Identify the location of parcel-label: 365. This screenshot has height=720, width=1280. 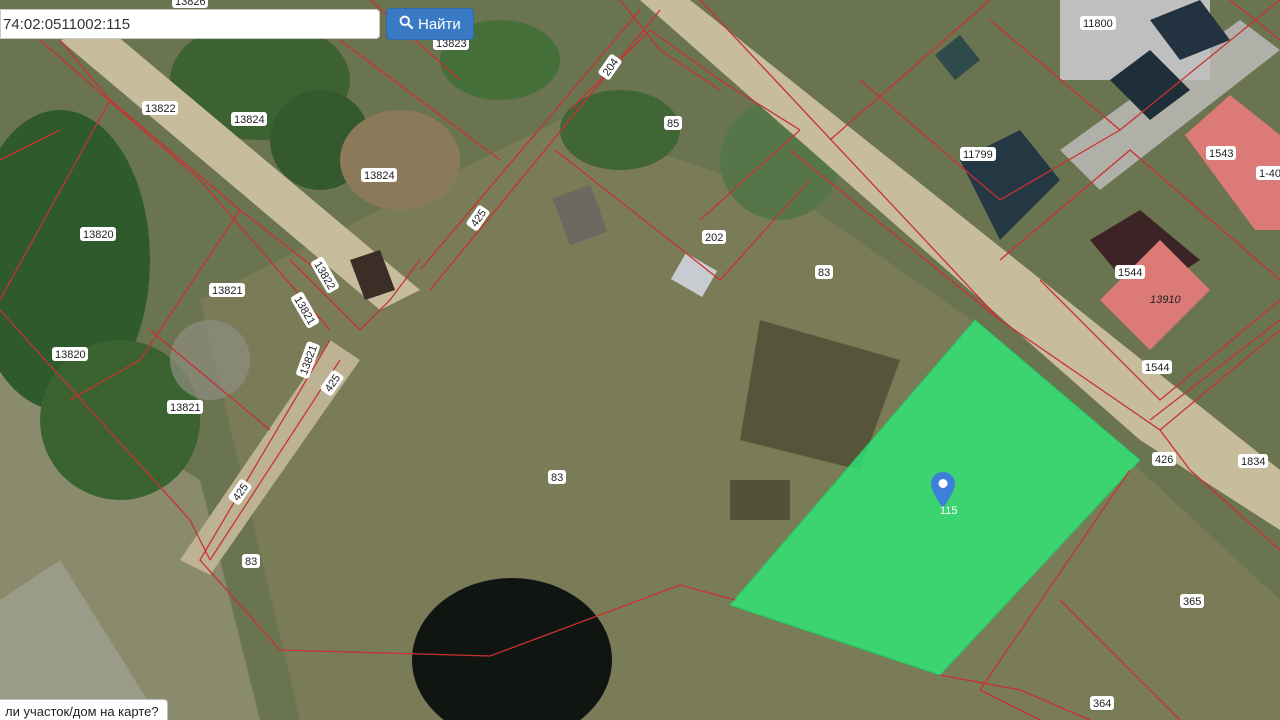
(1192, 601).